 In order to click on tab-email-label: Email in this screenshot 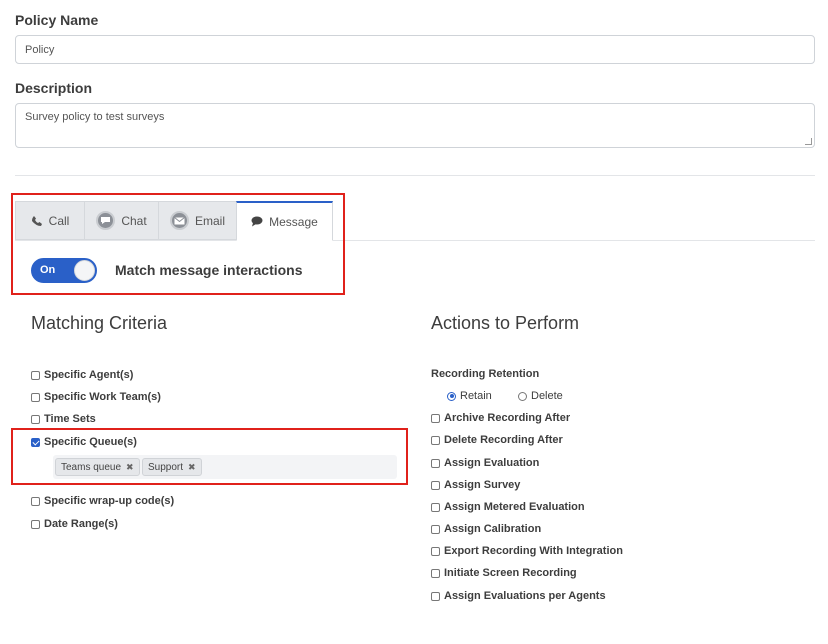, I will do `click(209, 220)`.